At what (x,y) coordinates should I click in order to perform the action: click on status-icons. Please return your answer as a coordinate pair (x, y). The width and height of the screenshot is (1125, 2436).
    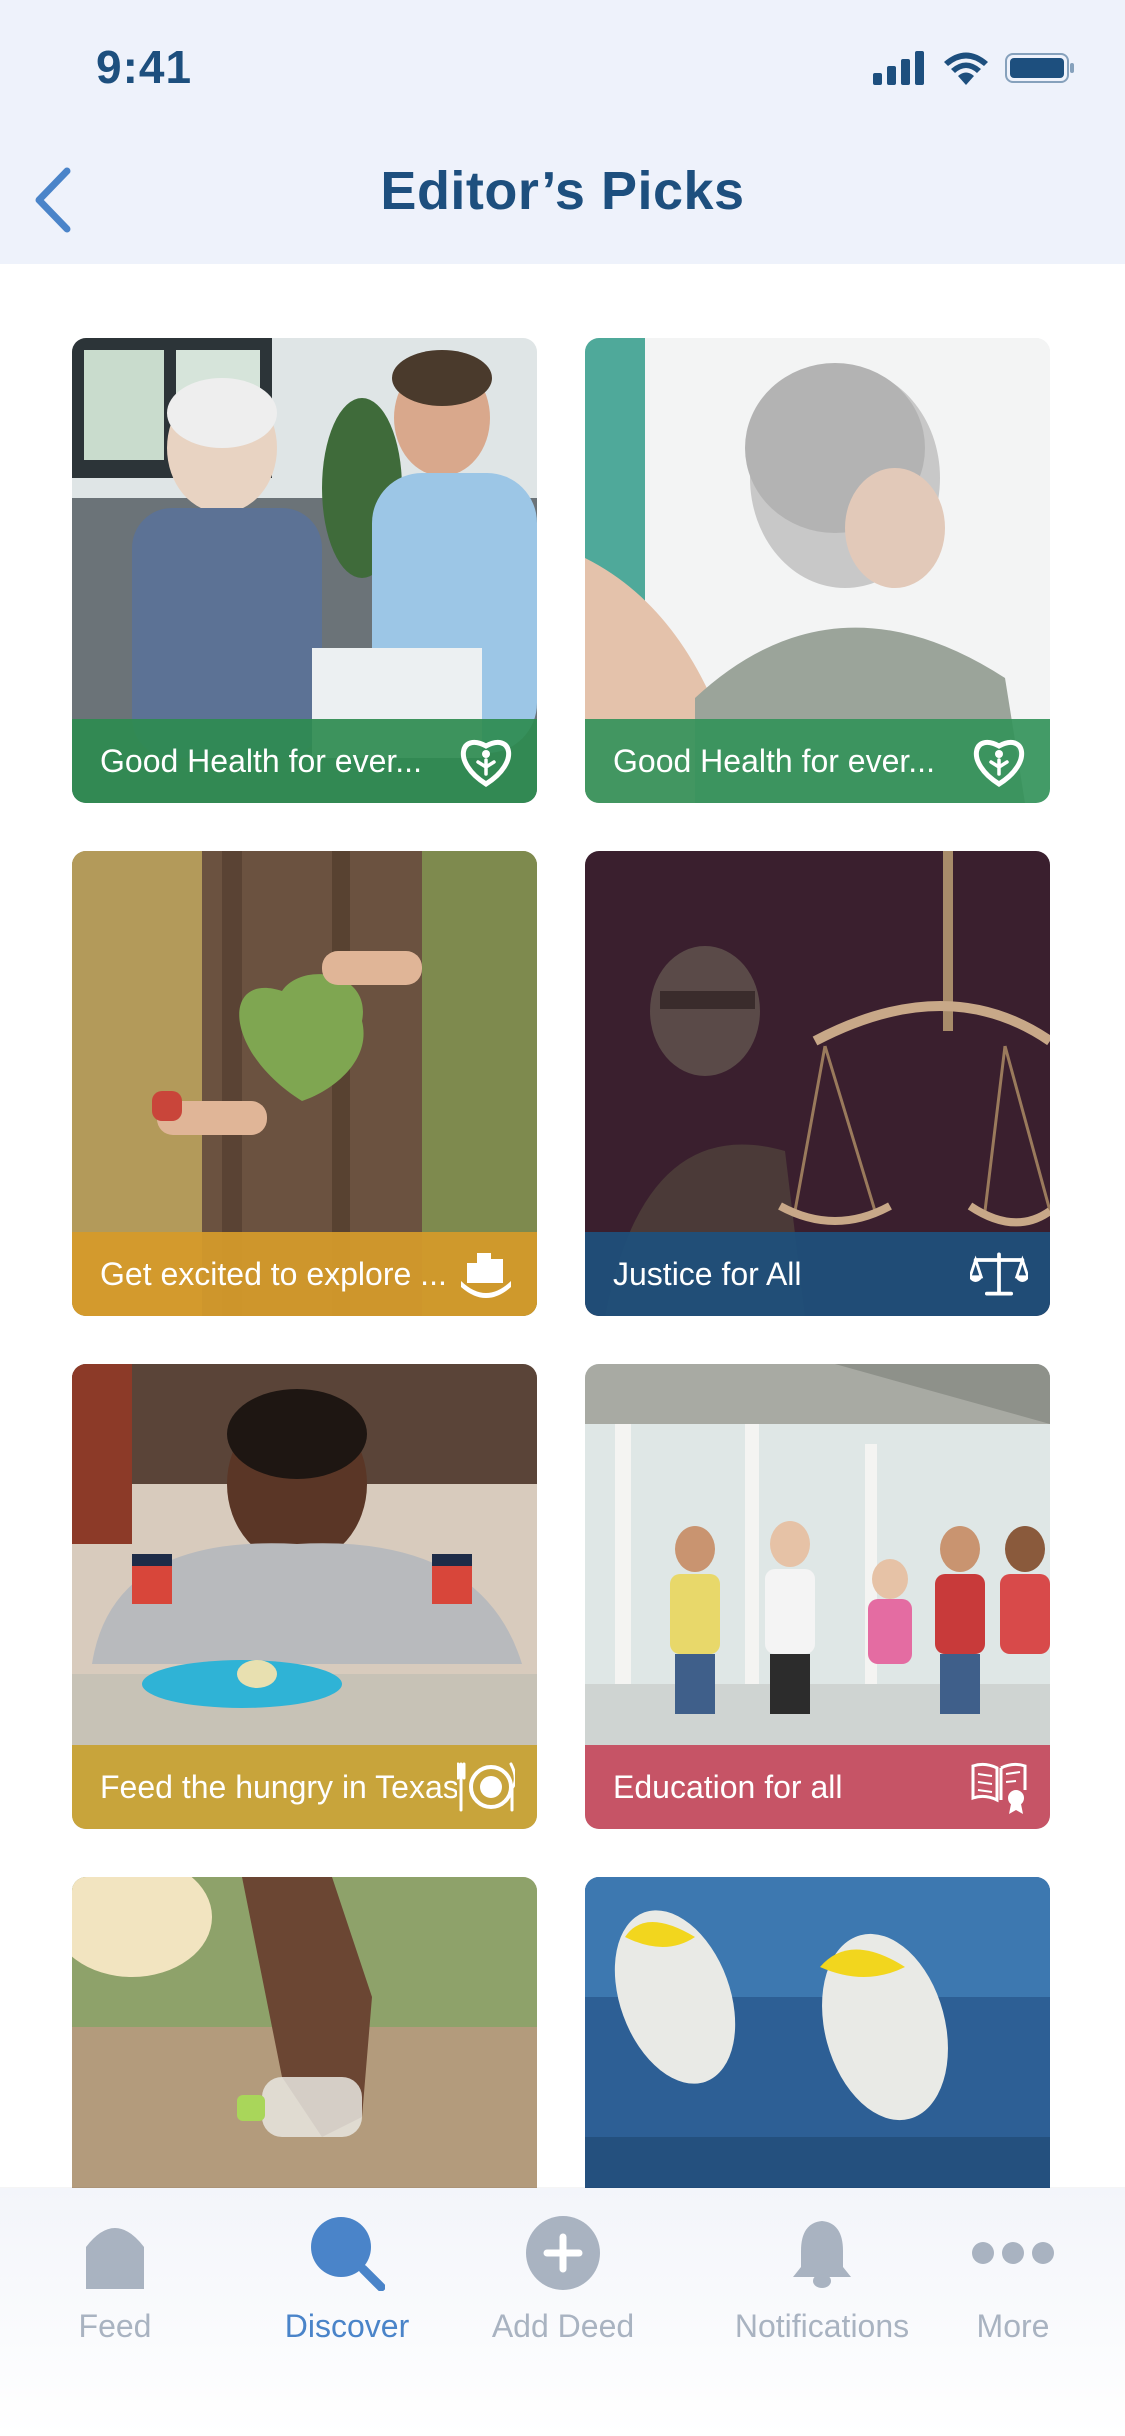
    Looking at the image, I should click on (974, 68).